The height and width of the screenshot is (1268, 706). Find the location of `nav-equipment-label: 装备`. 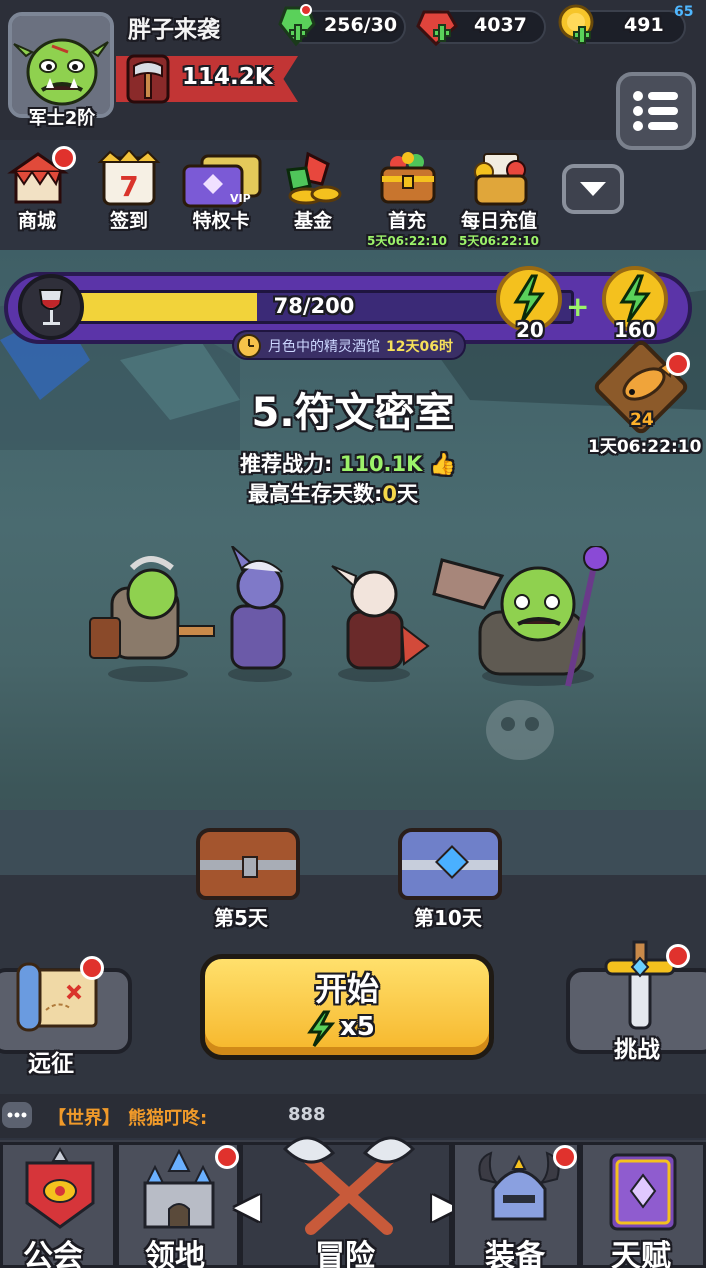

nav-equipment-label: 装备 is located at coordinates (515, 1253).